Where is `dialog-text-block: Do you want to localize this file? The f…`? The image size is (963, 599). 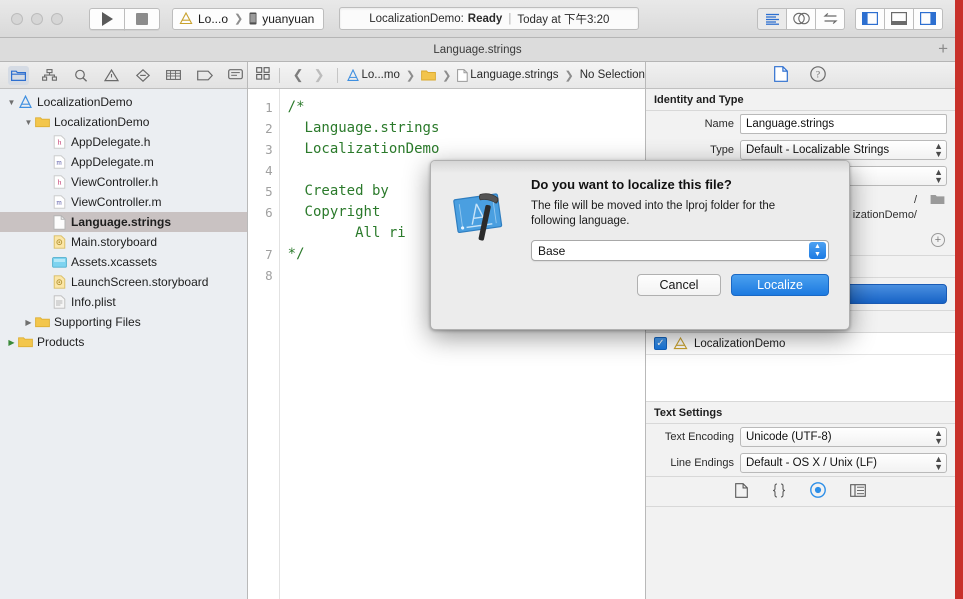 dialog-text-block: Do you want to localize this file? The f… is located at coordinates (672, 219).